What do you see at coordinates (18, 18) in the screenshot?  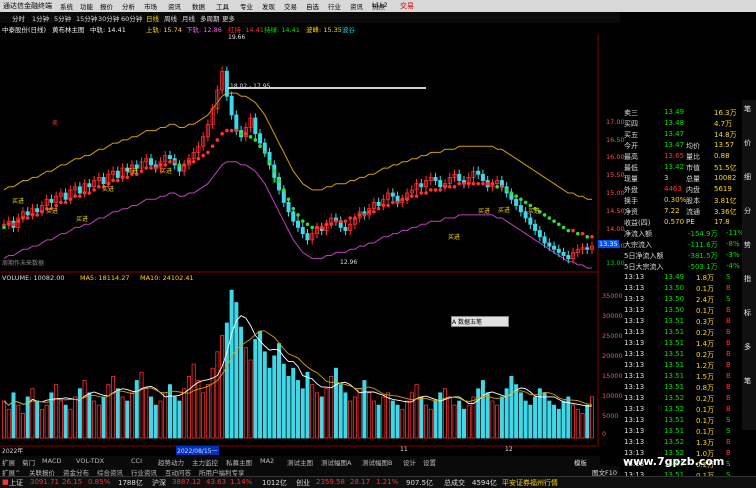 I see `period-intraday: 分时` at bounding box center [18, 18].